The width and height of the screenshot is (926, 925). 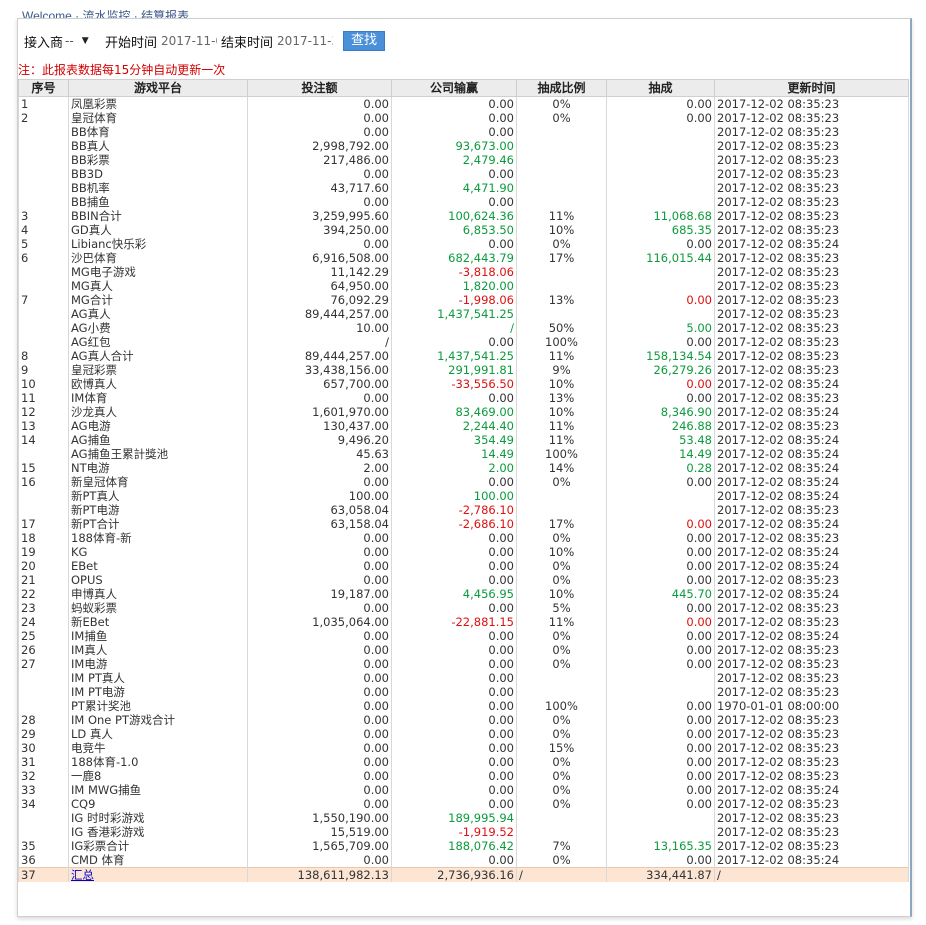 What do you see at coordinates (43, 88) in the screenshot?
I see `column-header-no: 序号` at bounding box center [43, 88].